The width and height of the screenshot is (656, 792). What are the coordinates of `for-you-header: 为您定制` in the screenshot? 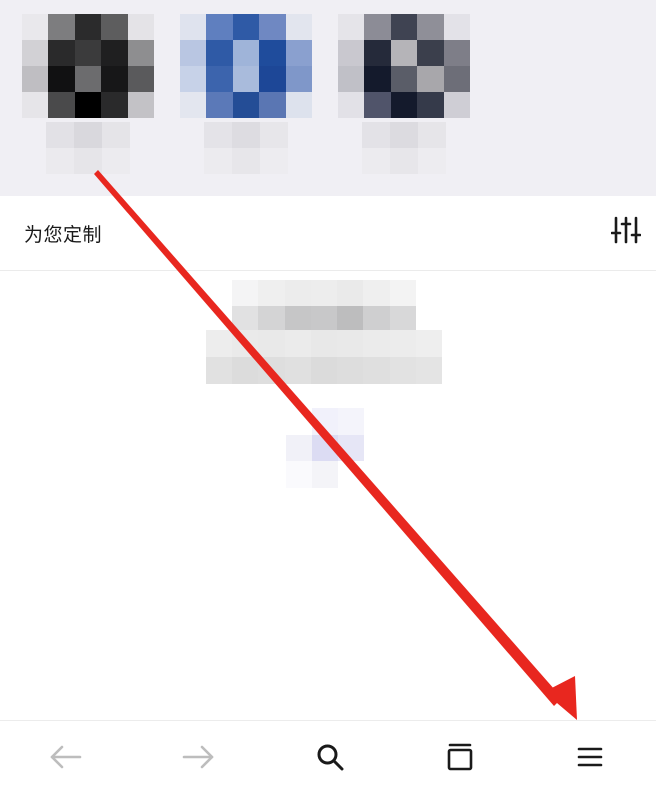 It's located at (328, 233).